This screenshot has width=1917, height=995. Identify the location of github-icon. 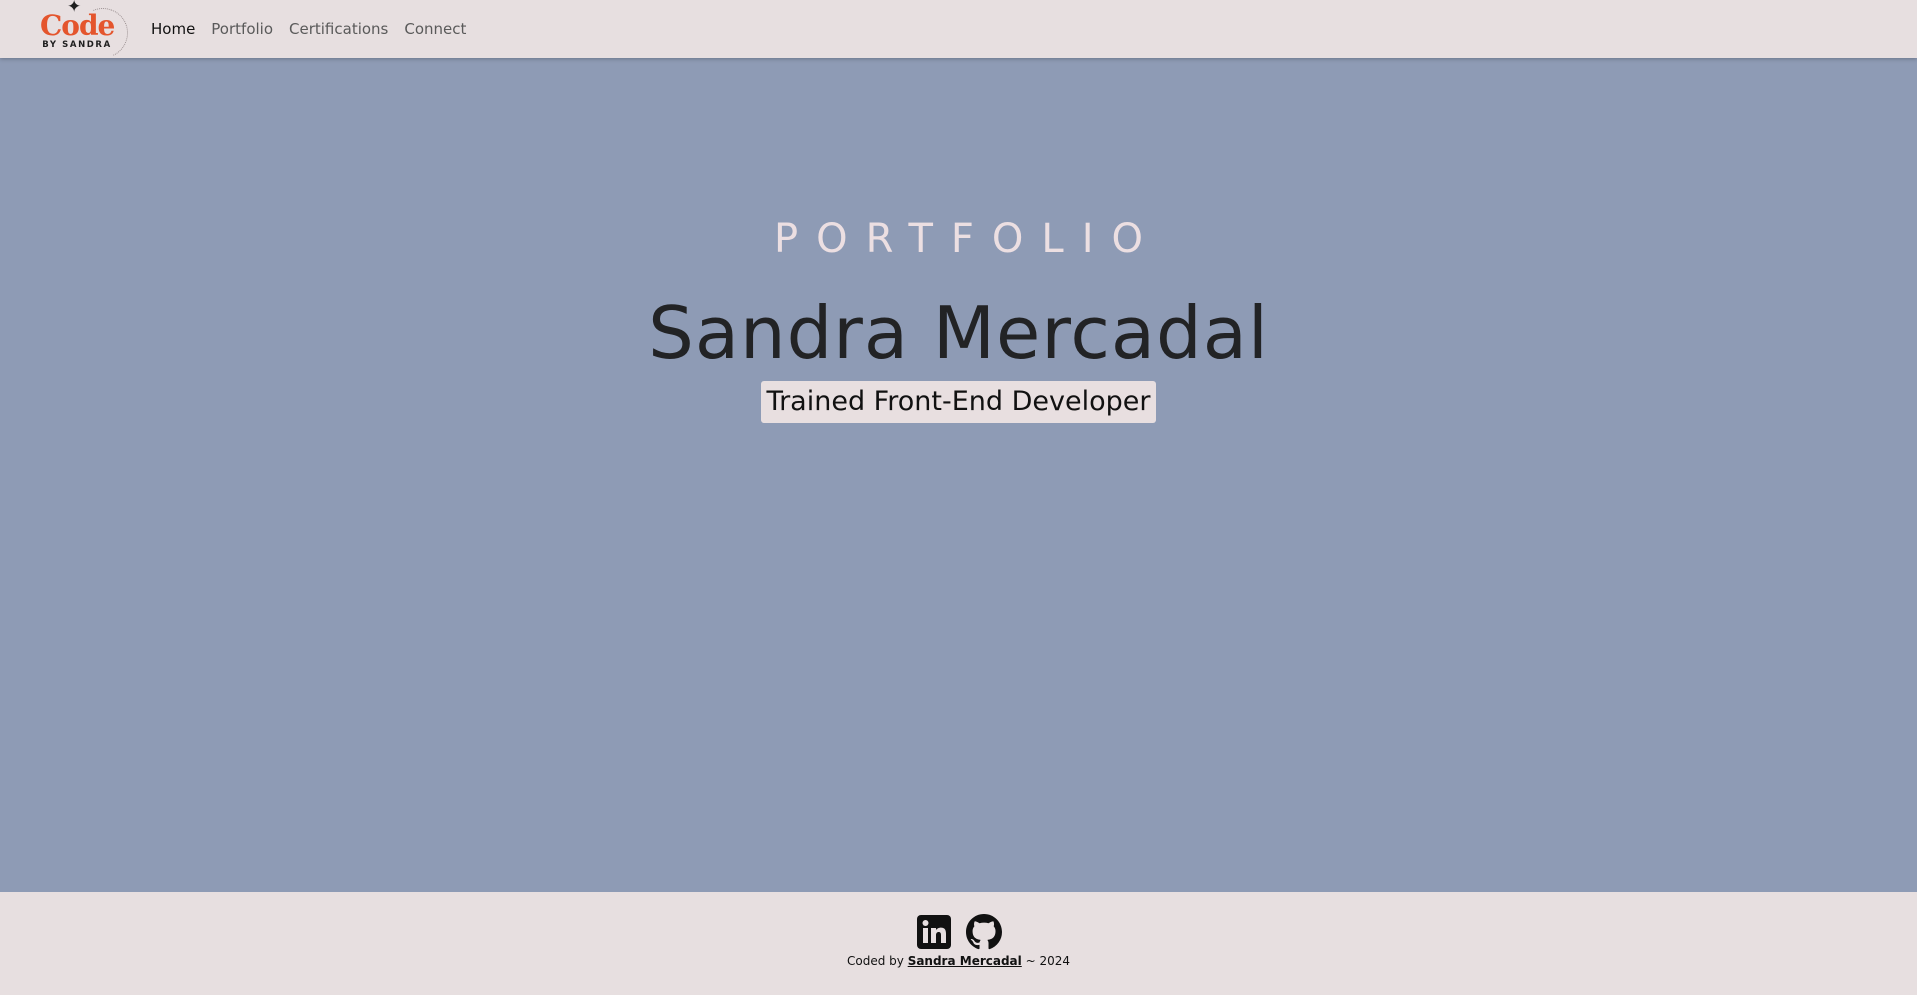
(983, 932).